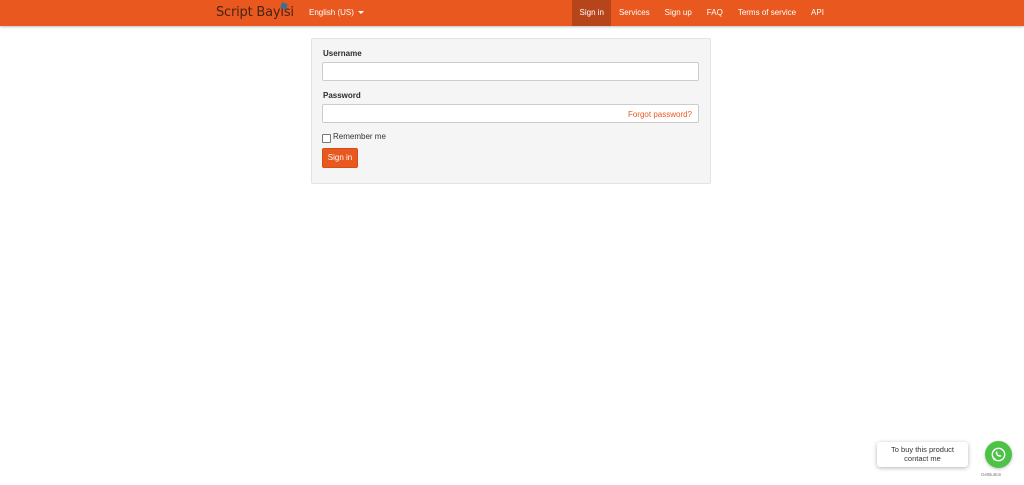 The image size is (1024, 485). What do you see at coordinates (660, 114) in the screenshot?
I see `forgot-password-link: Forgot password?` at bounding box center [660, 114].